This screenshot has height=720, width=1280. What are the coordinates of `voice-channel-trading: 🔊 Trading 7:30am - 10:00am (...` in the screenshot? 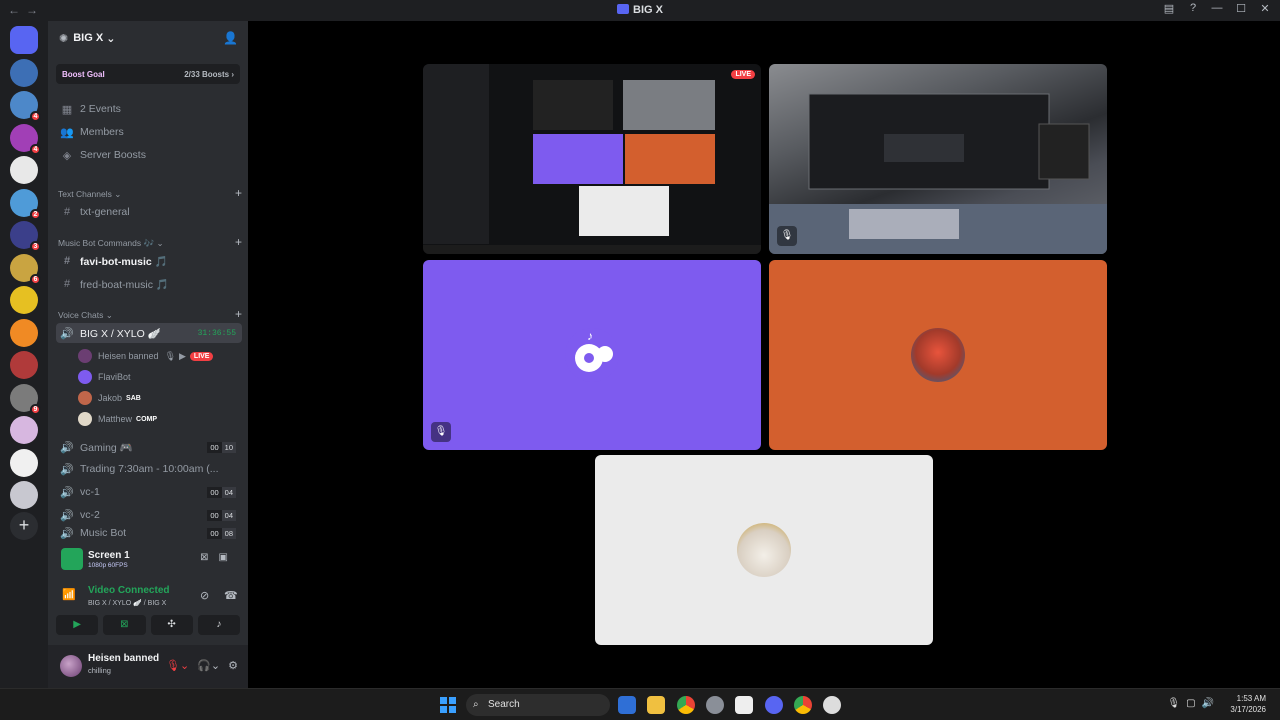 It's located at (149, 469).